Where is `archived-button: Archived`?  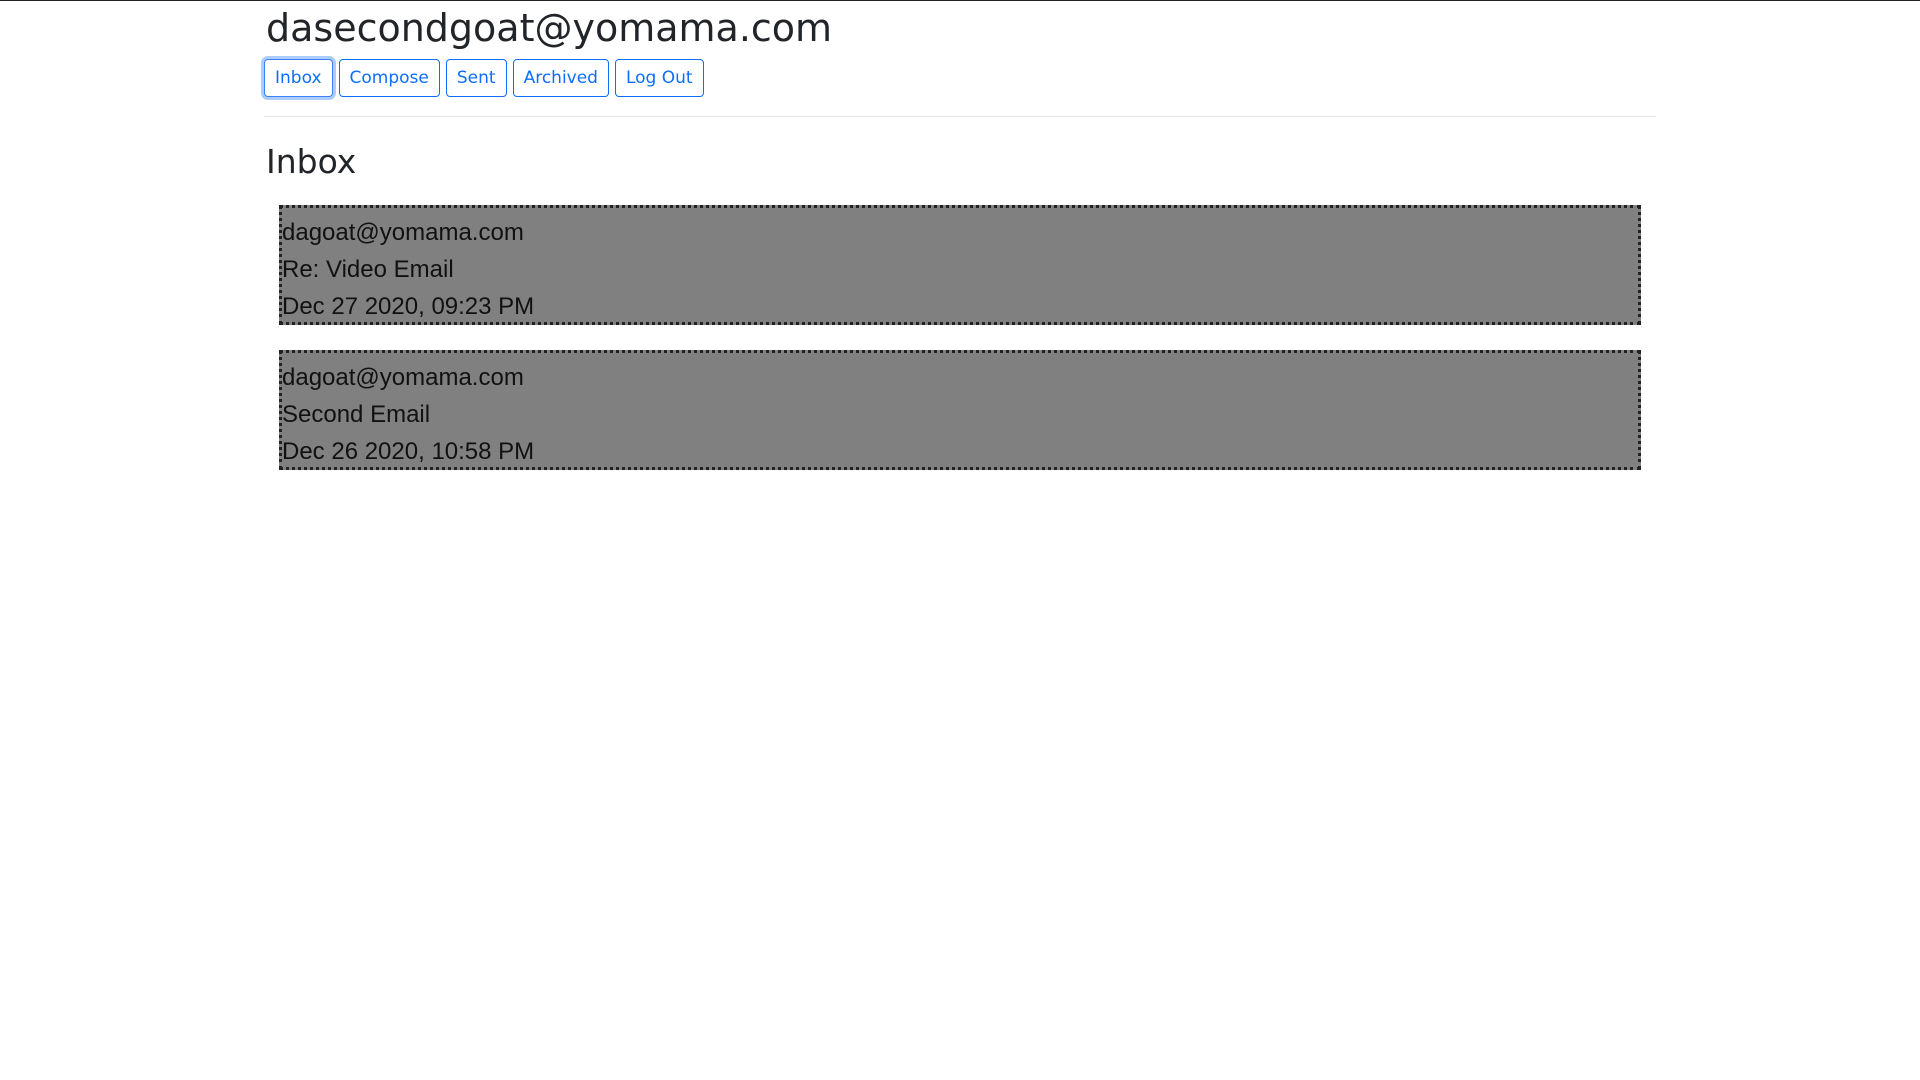 archived-button: Archived is located at coordinates (560, 78).